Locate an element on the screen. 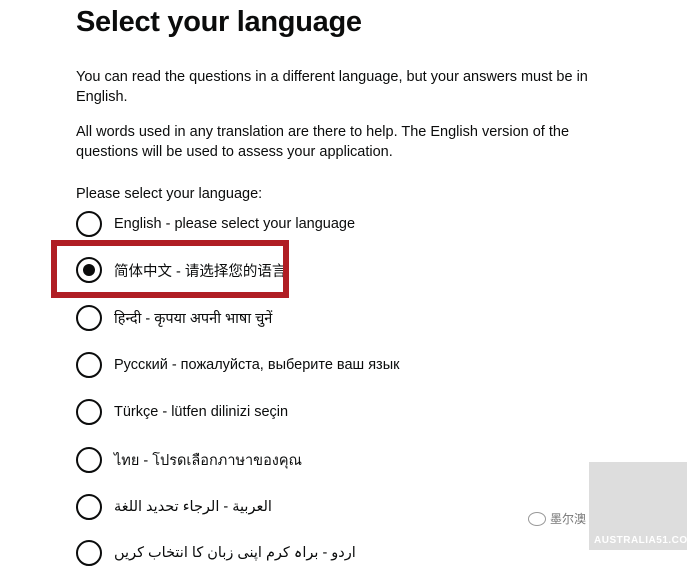 Image resolution: width=700 pixels, height=570 pixels. language-option-hindi: हिन्दी - कृपया अपनी भाषा चुनें is located at coordinates (174, 318).